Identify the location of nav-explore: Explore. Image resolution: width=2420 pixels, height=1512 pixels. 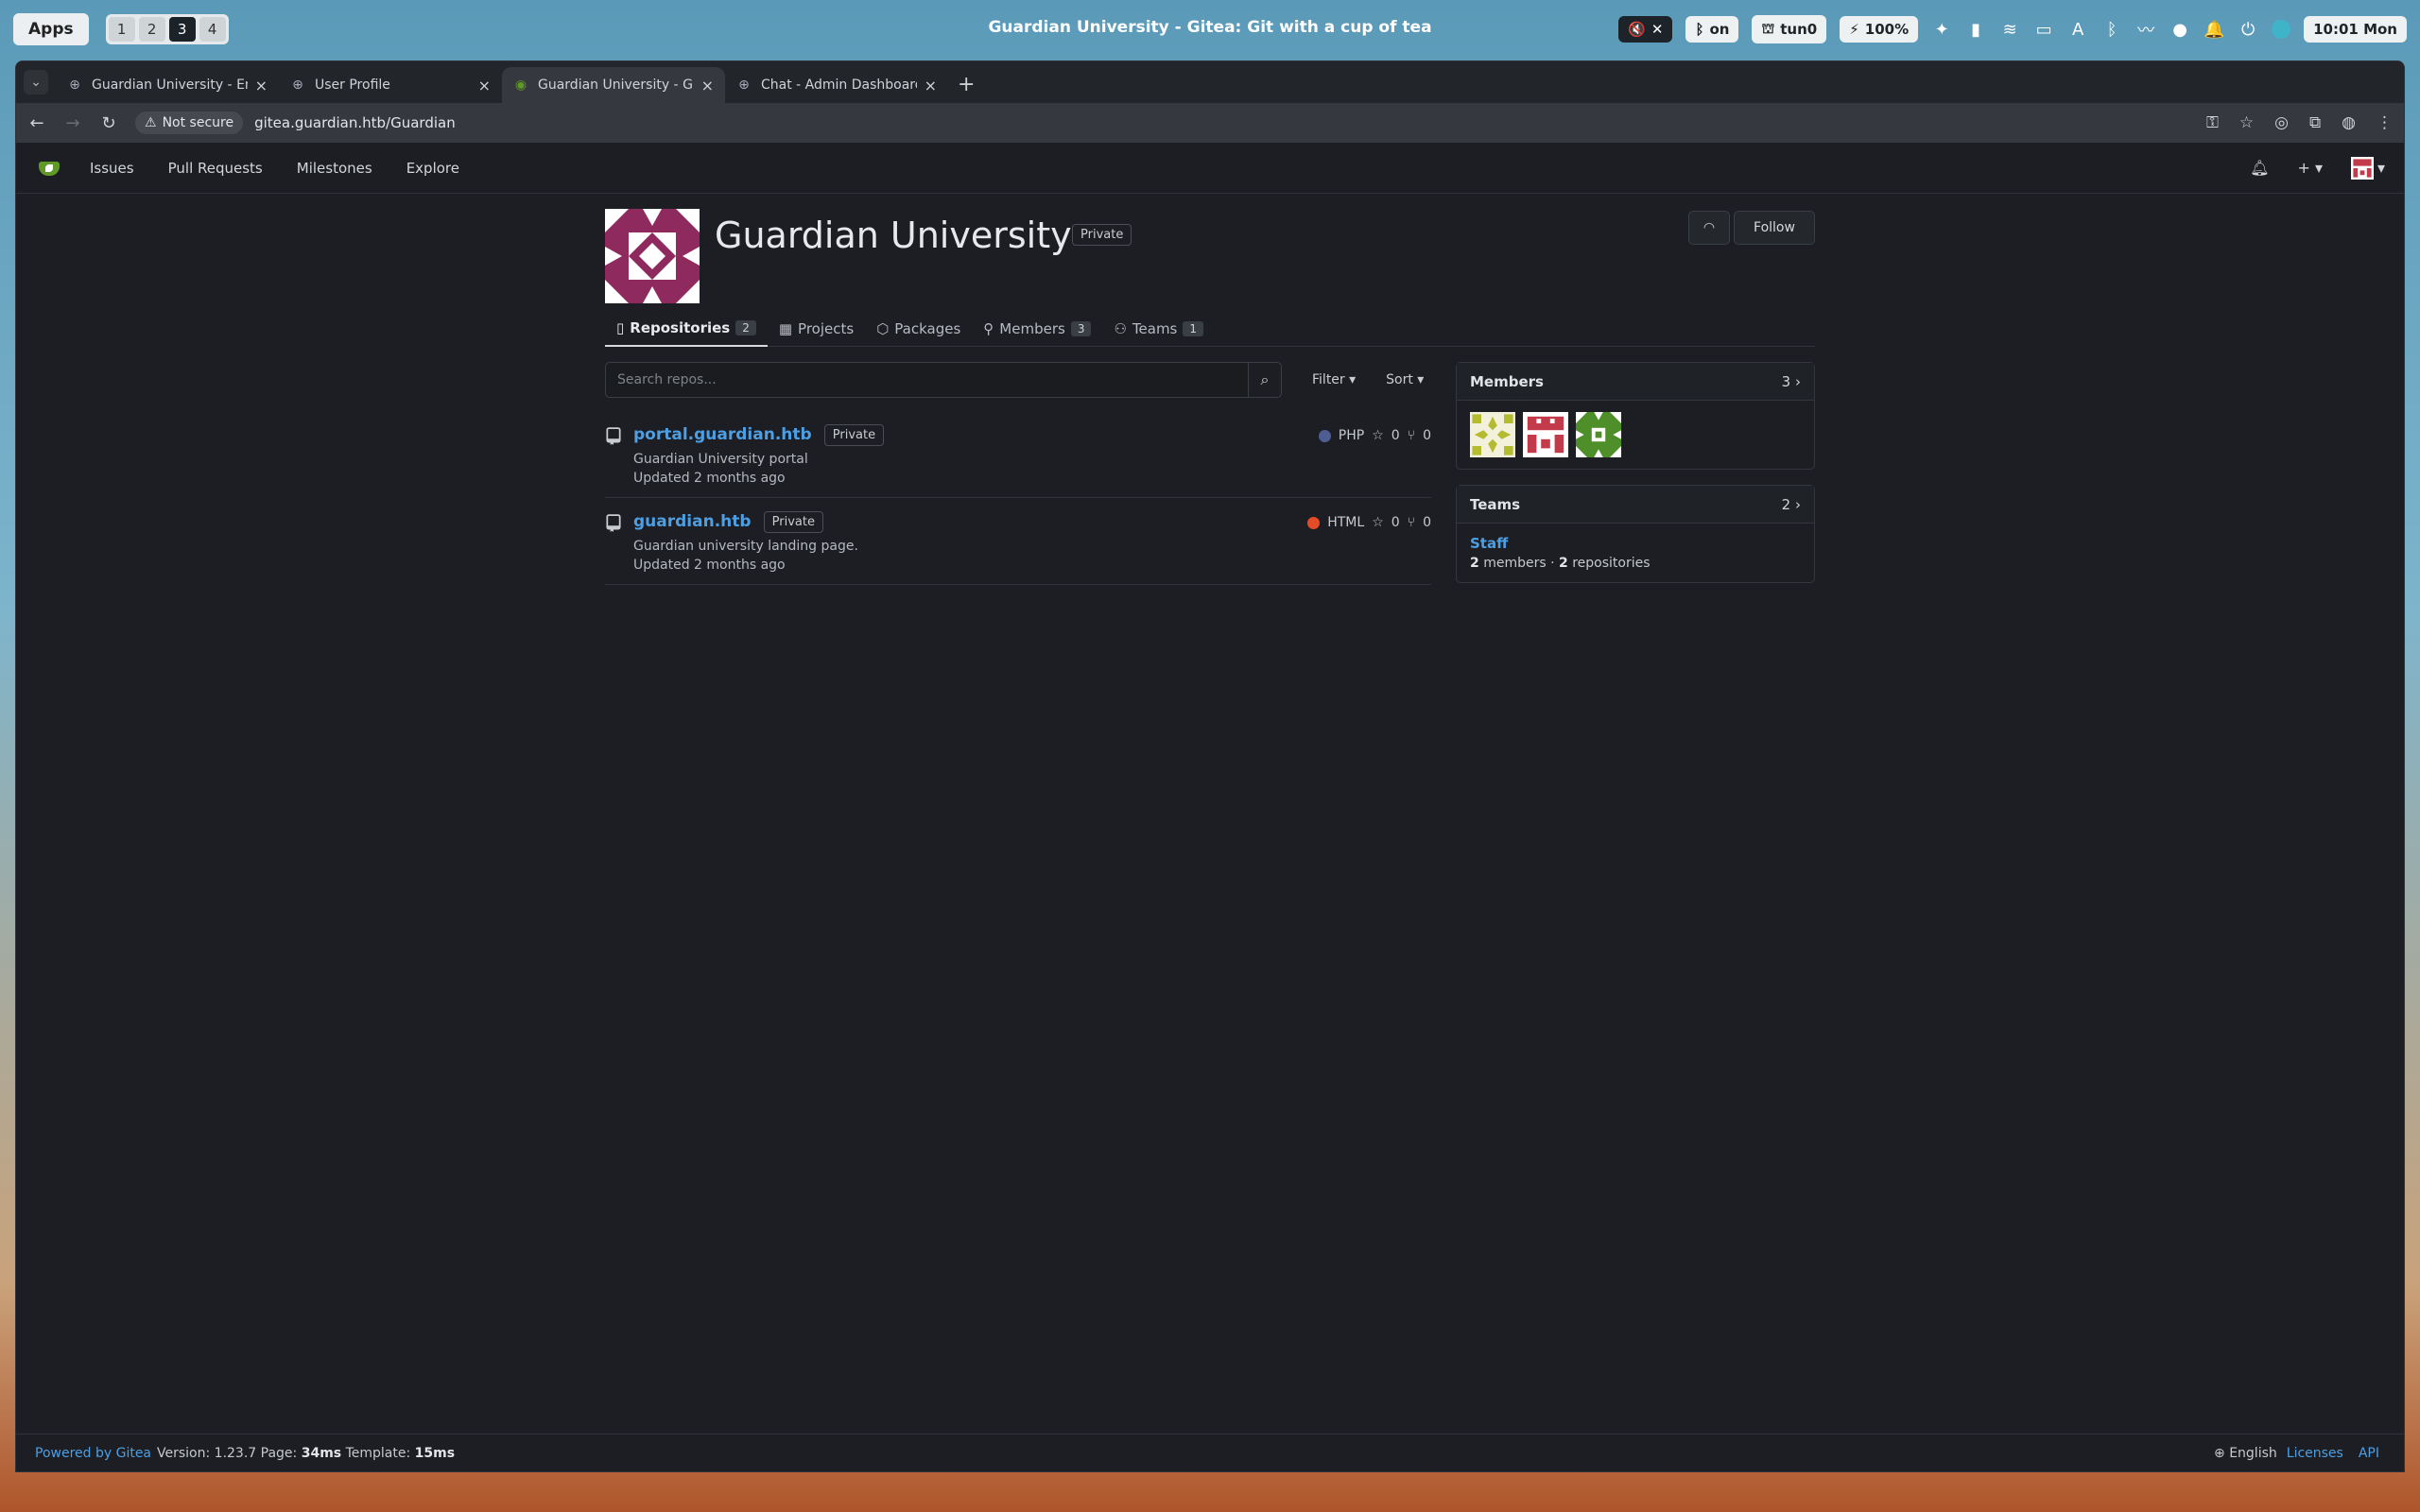
(432, 168).